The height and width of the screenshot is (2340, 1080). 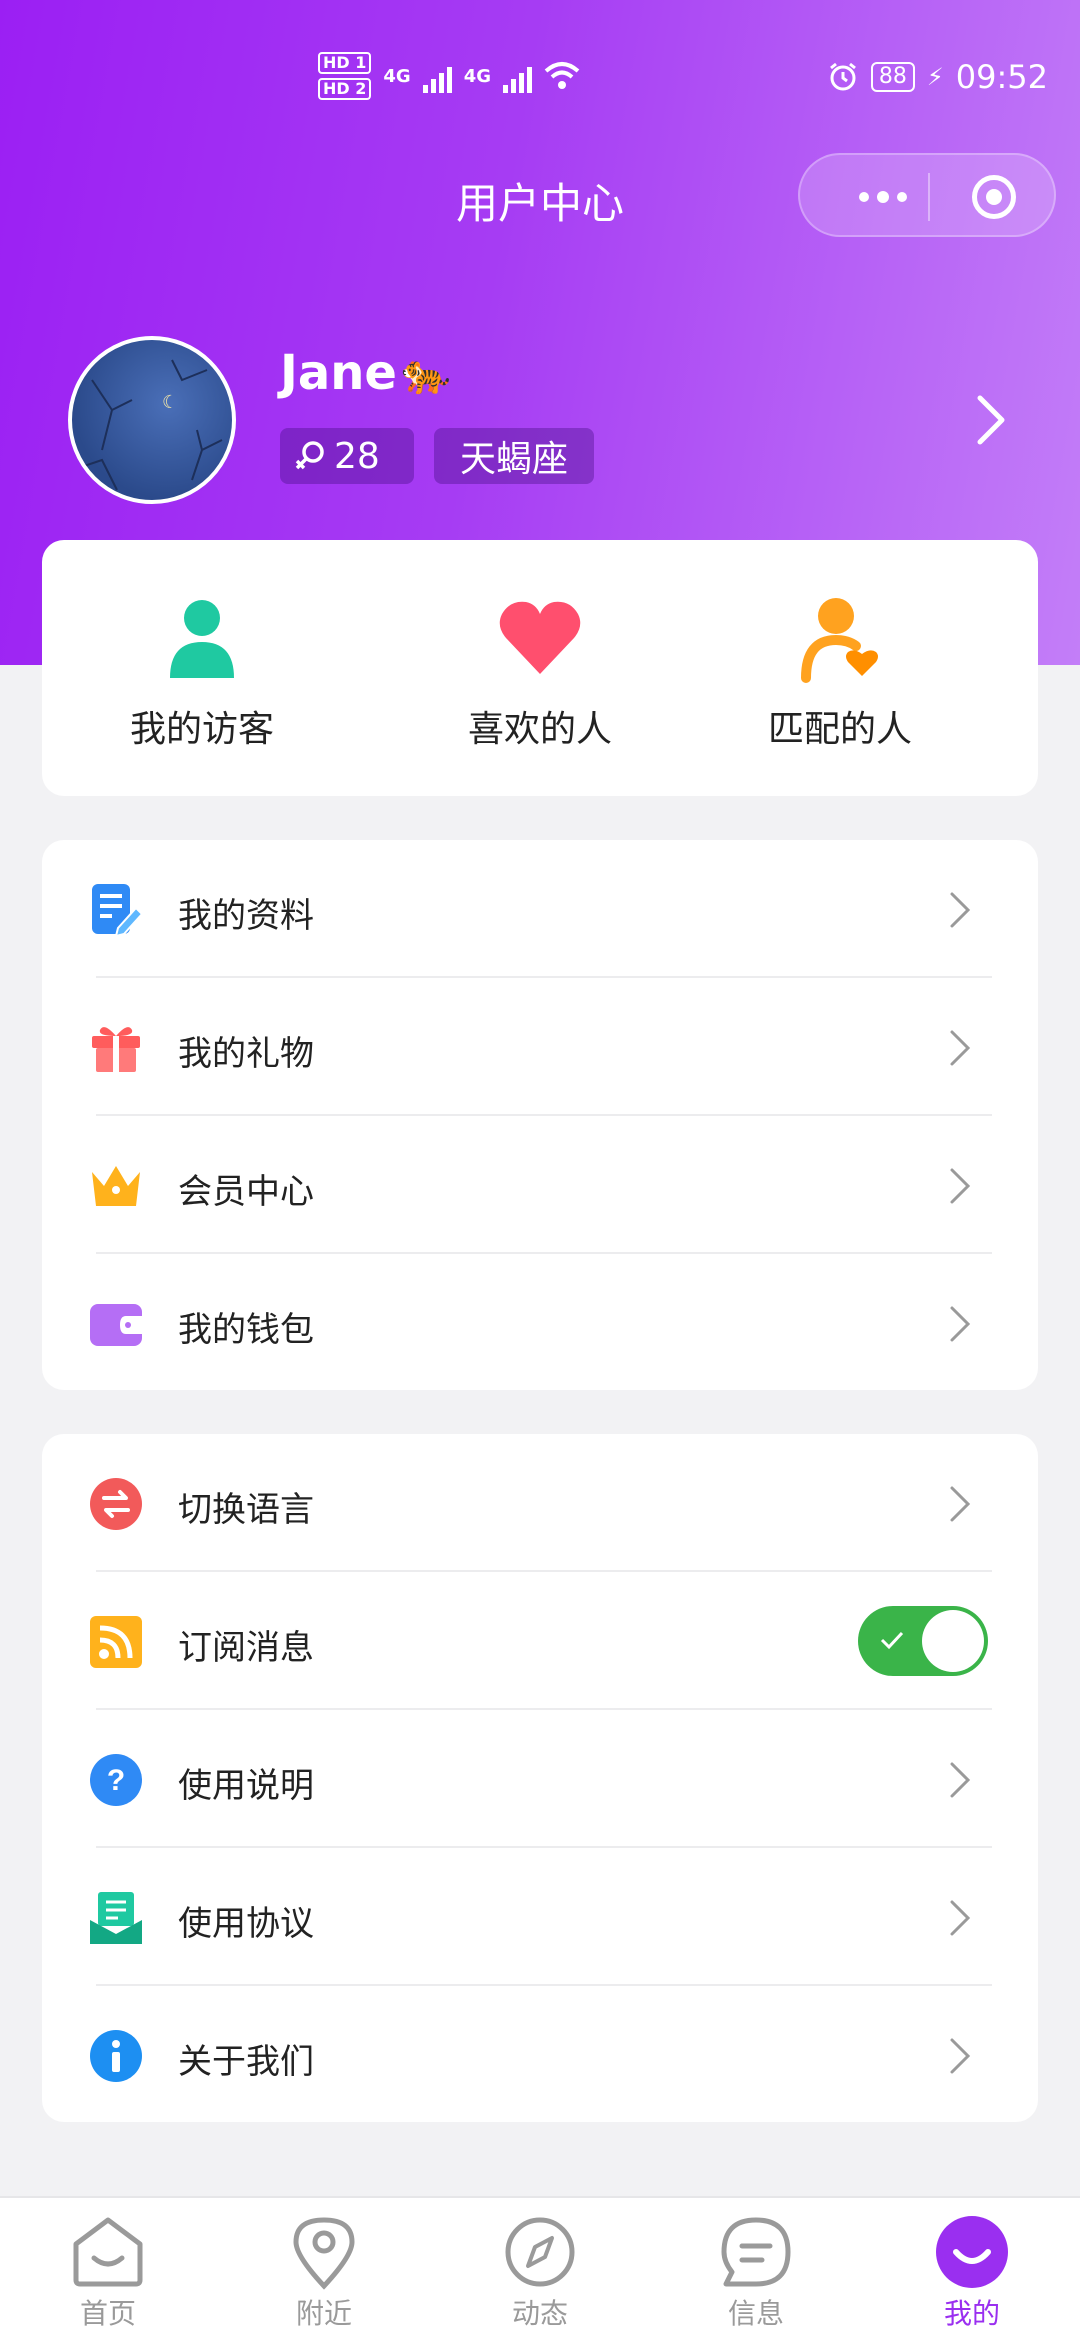 I want to click on hd-indicator-2: HD 2, so click(x=345, y=89).